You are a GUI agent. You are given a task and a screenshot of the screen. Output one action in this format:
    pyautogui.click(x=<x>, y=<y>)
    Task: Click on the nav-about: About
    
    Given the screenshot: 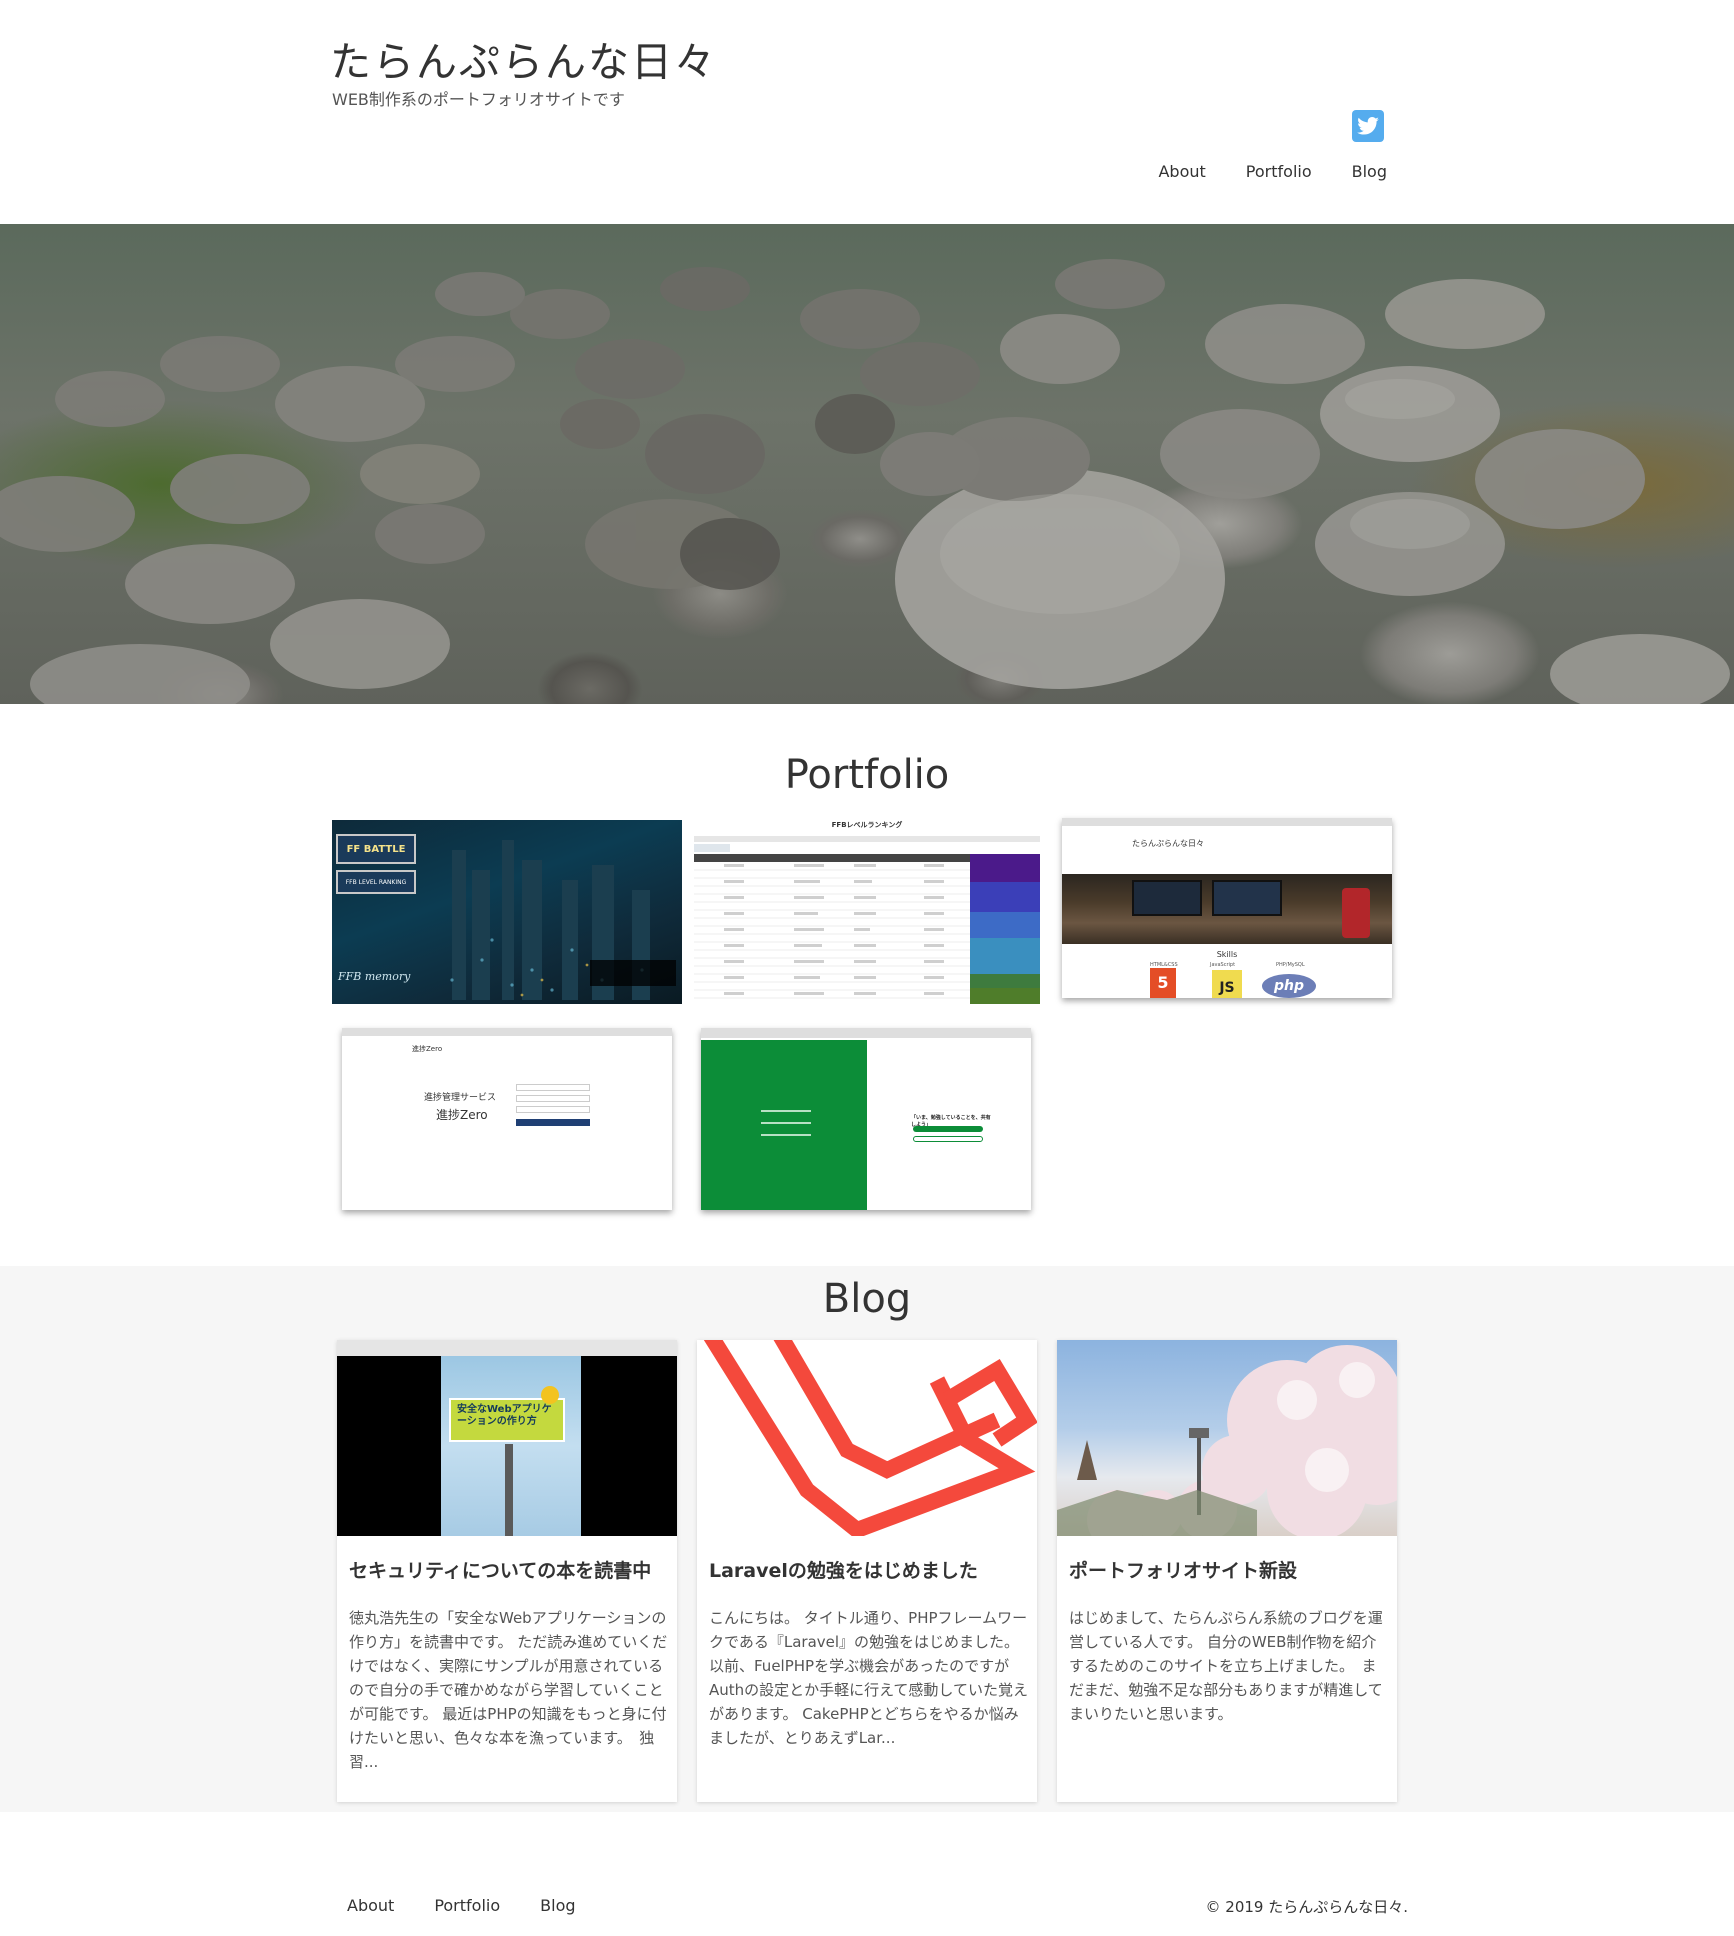 What is the action you would take?
    pyautogui.click(x=1181, y=171)
    